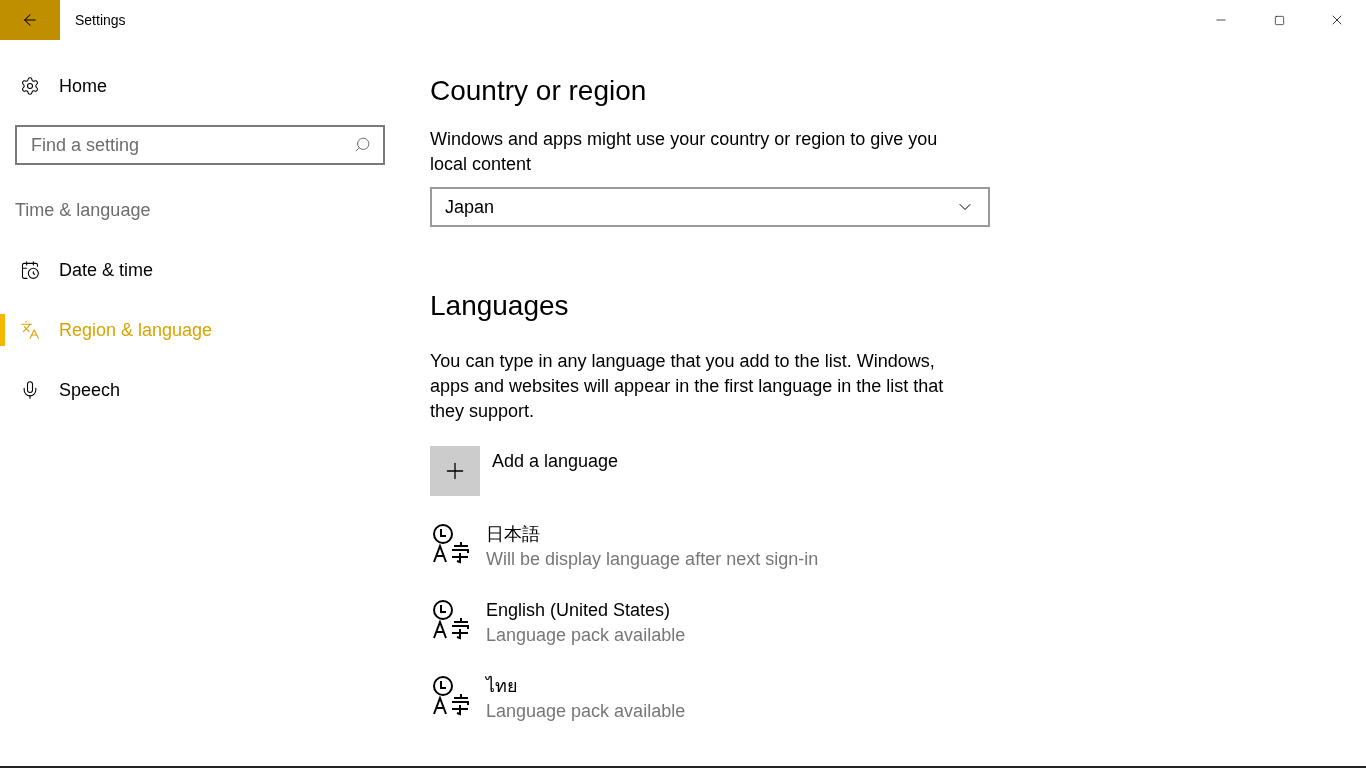 The image size is (1366, 768). I want to click on nav-item: Date & time, so click(87, 270).